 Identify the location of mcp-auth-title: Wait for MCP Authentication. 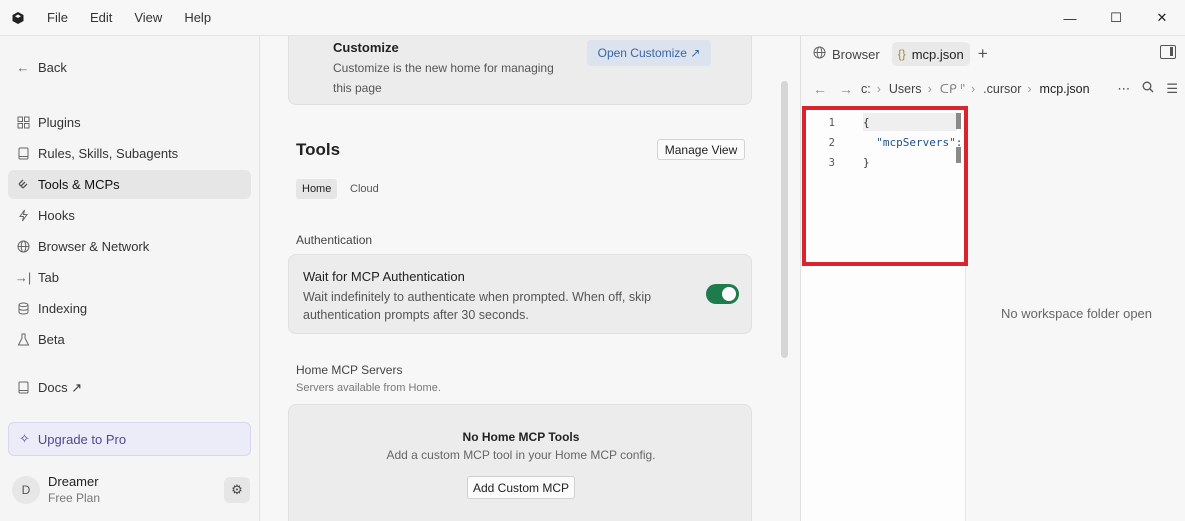
(384, 276).